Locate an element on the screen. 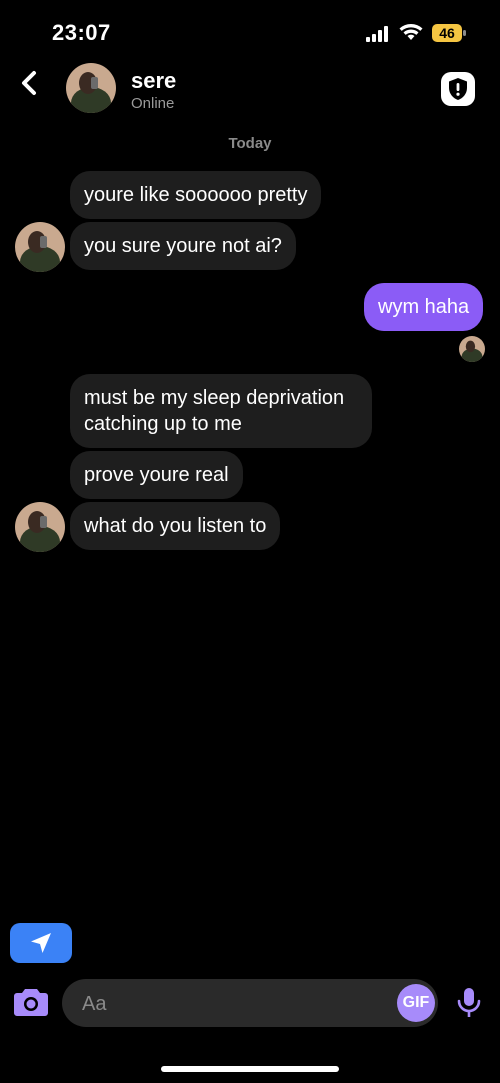  chevron-left-icon is located at coordinates (29, 83).